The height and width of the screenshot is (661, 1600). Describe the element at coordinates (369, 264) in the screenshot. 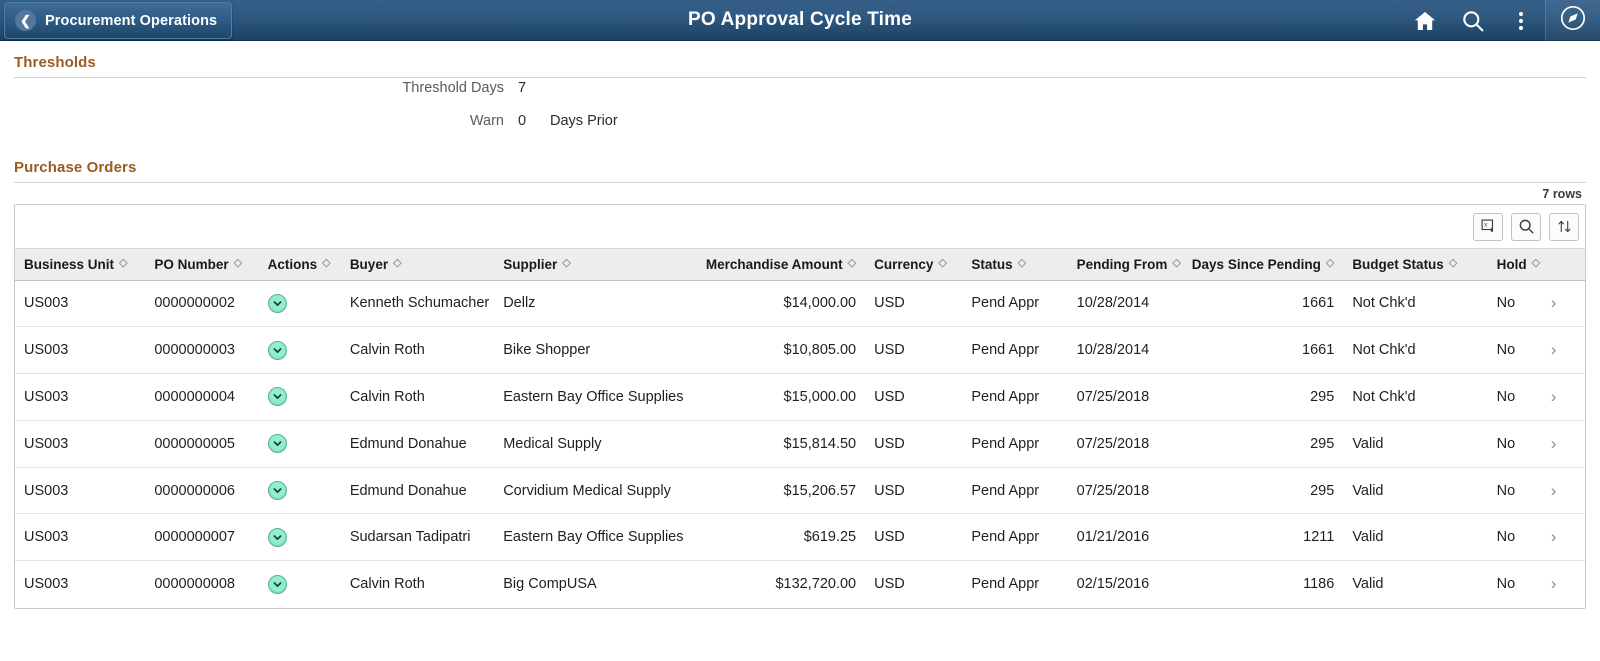

I see `column-label: Buyer` at that location.